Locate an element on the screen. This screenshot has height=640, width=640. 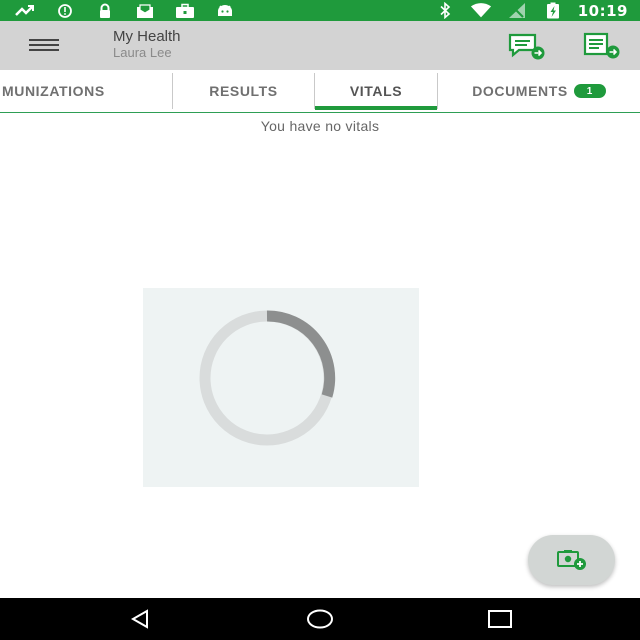
send-message-button is located at coordinates (527, 46).